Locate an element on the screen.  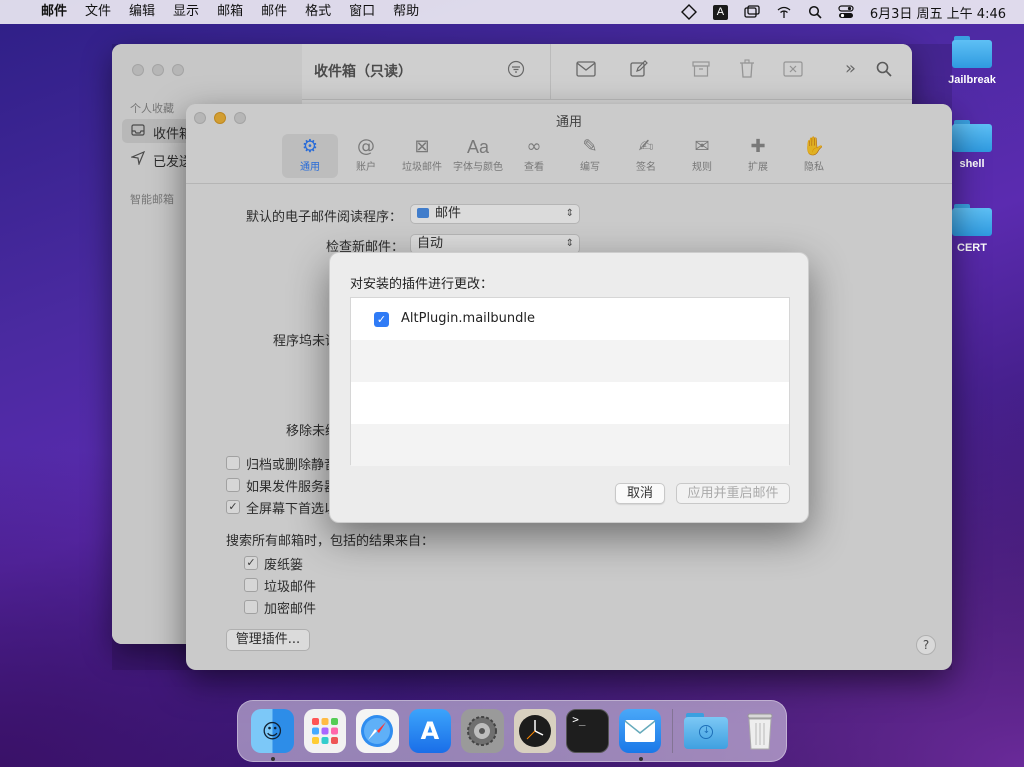
downloads-folder-icon: ↓ is located at coordinates (706, 731).